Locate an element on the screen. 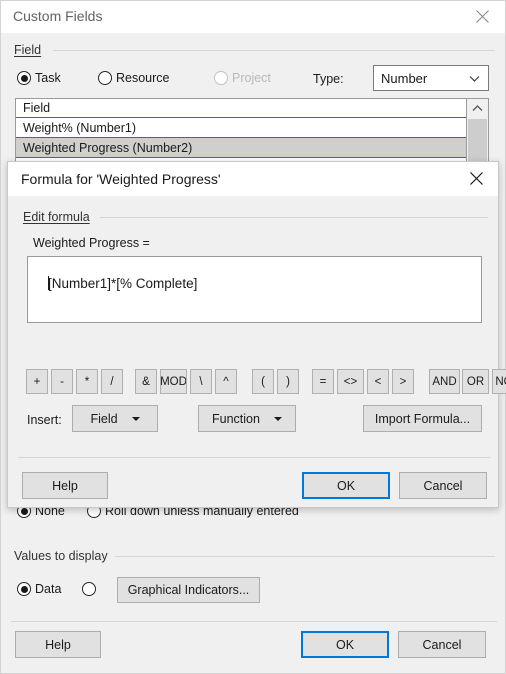 The image size is (506, 674). formula-ok-button-label: OK is located at coordinates (346, 485).